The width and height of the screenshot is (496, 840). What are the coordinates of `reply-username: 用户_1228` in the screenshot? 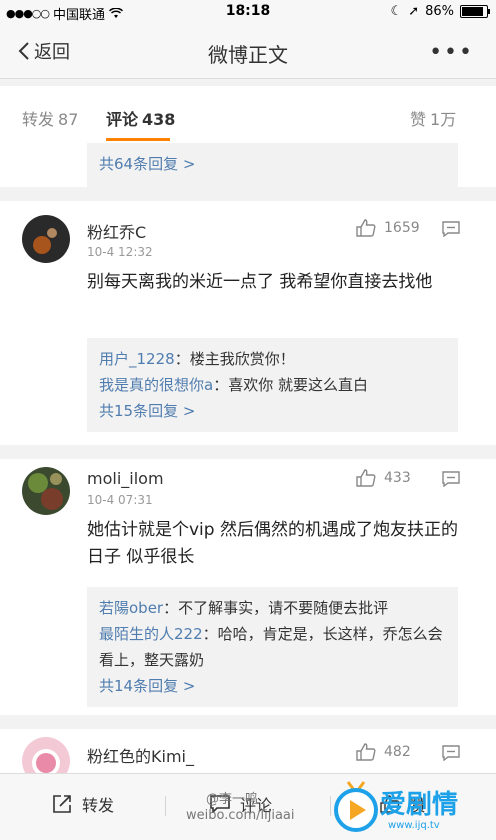 It's located at (137, 359).